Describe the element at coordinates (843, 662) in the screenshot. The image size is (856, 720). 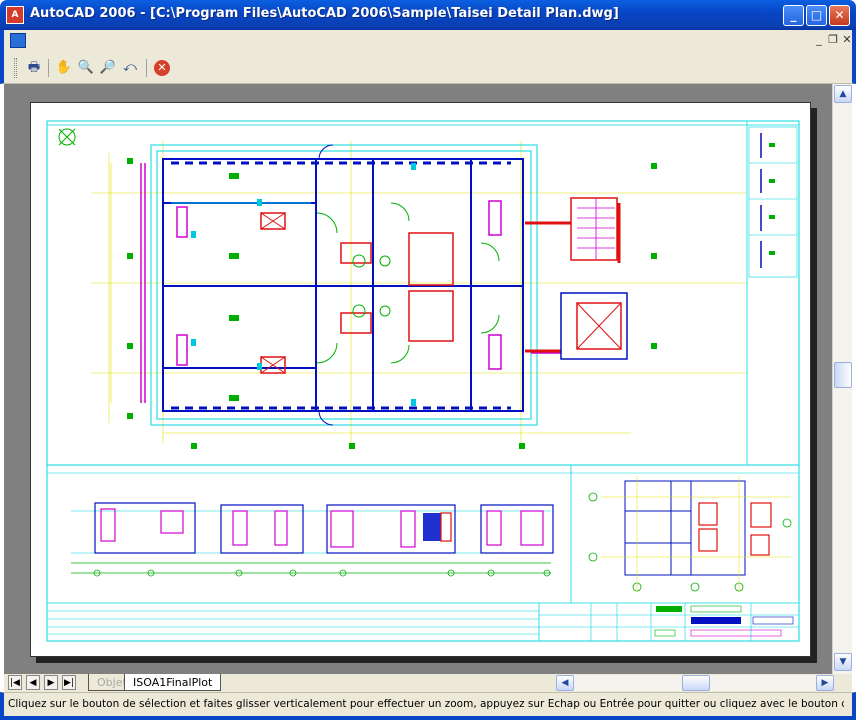
I see `scroll-down-button: ▼` at that location.